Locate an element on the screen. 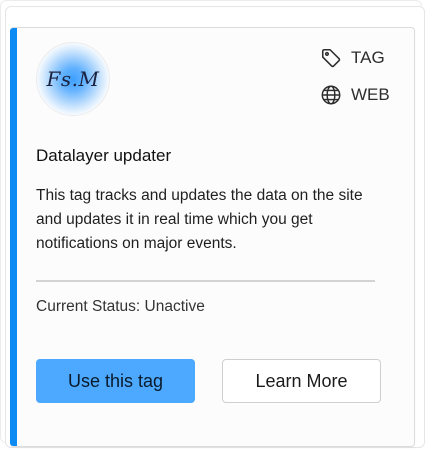 Image resolution: width=428 pixels, height=449 pixels. tag-logo: Fs.M is located at coordinates (73, 79).